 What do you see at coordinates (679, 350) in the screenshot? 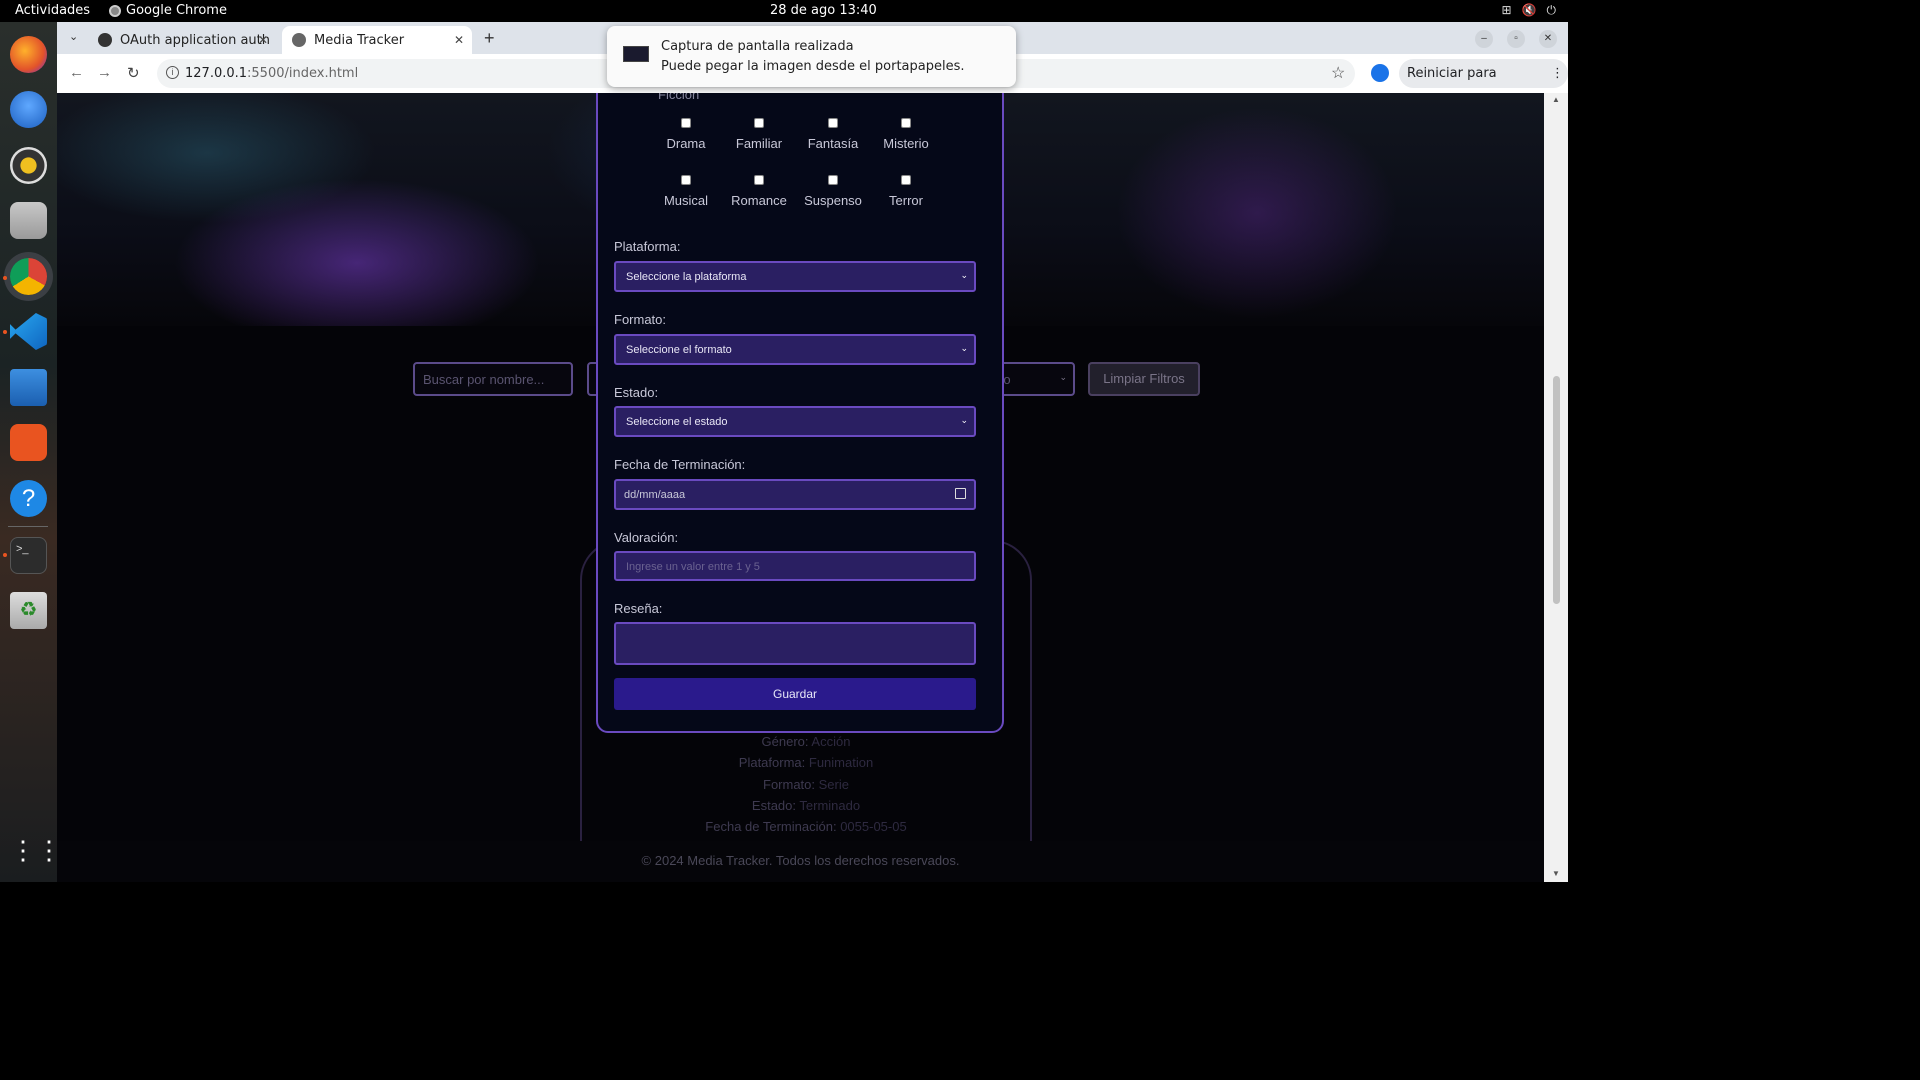
I see `format-select-value: Seleccione el formato` at bounding box center [679, 350].